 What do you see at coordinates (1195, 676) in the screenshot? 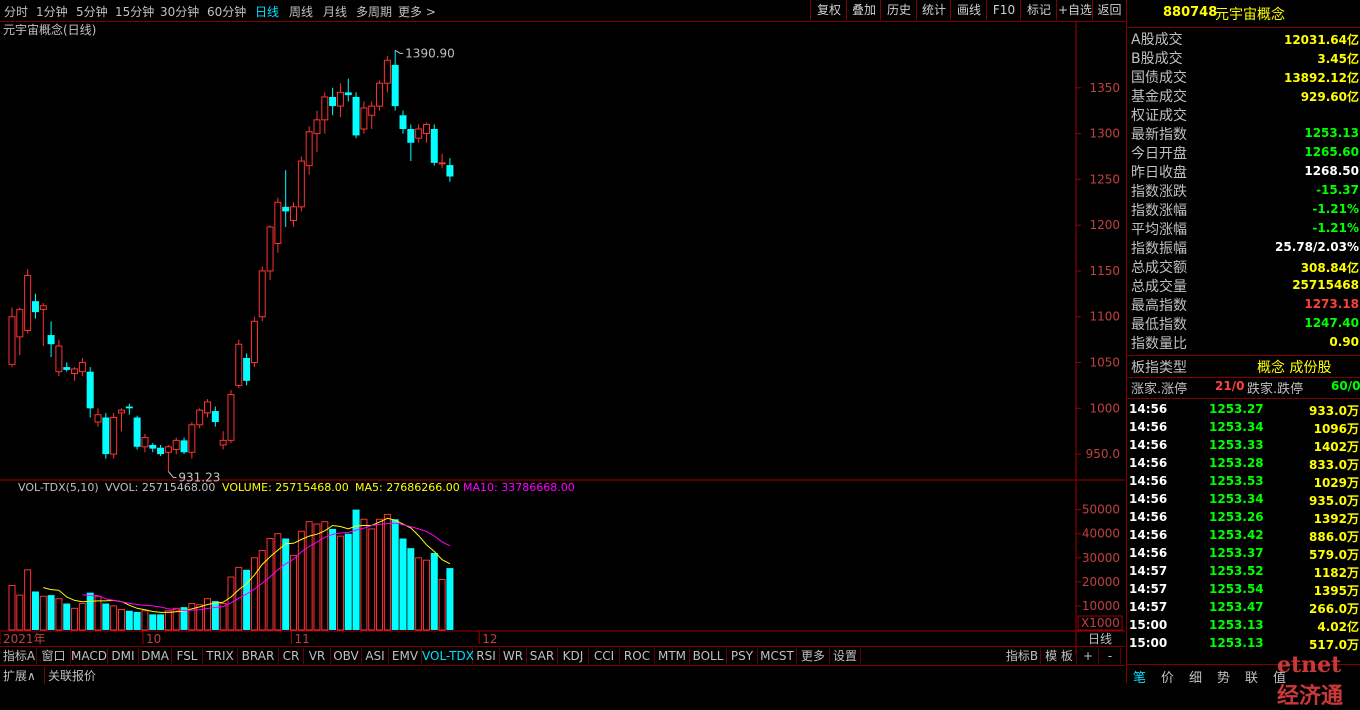
I see `panel-tab-2: 细` at bounding box center [1195, 676].